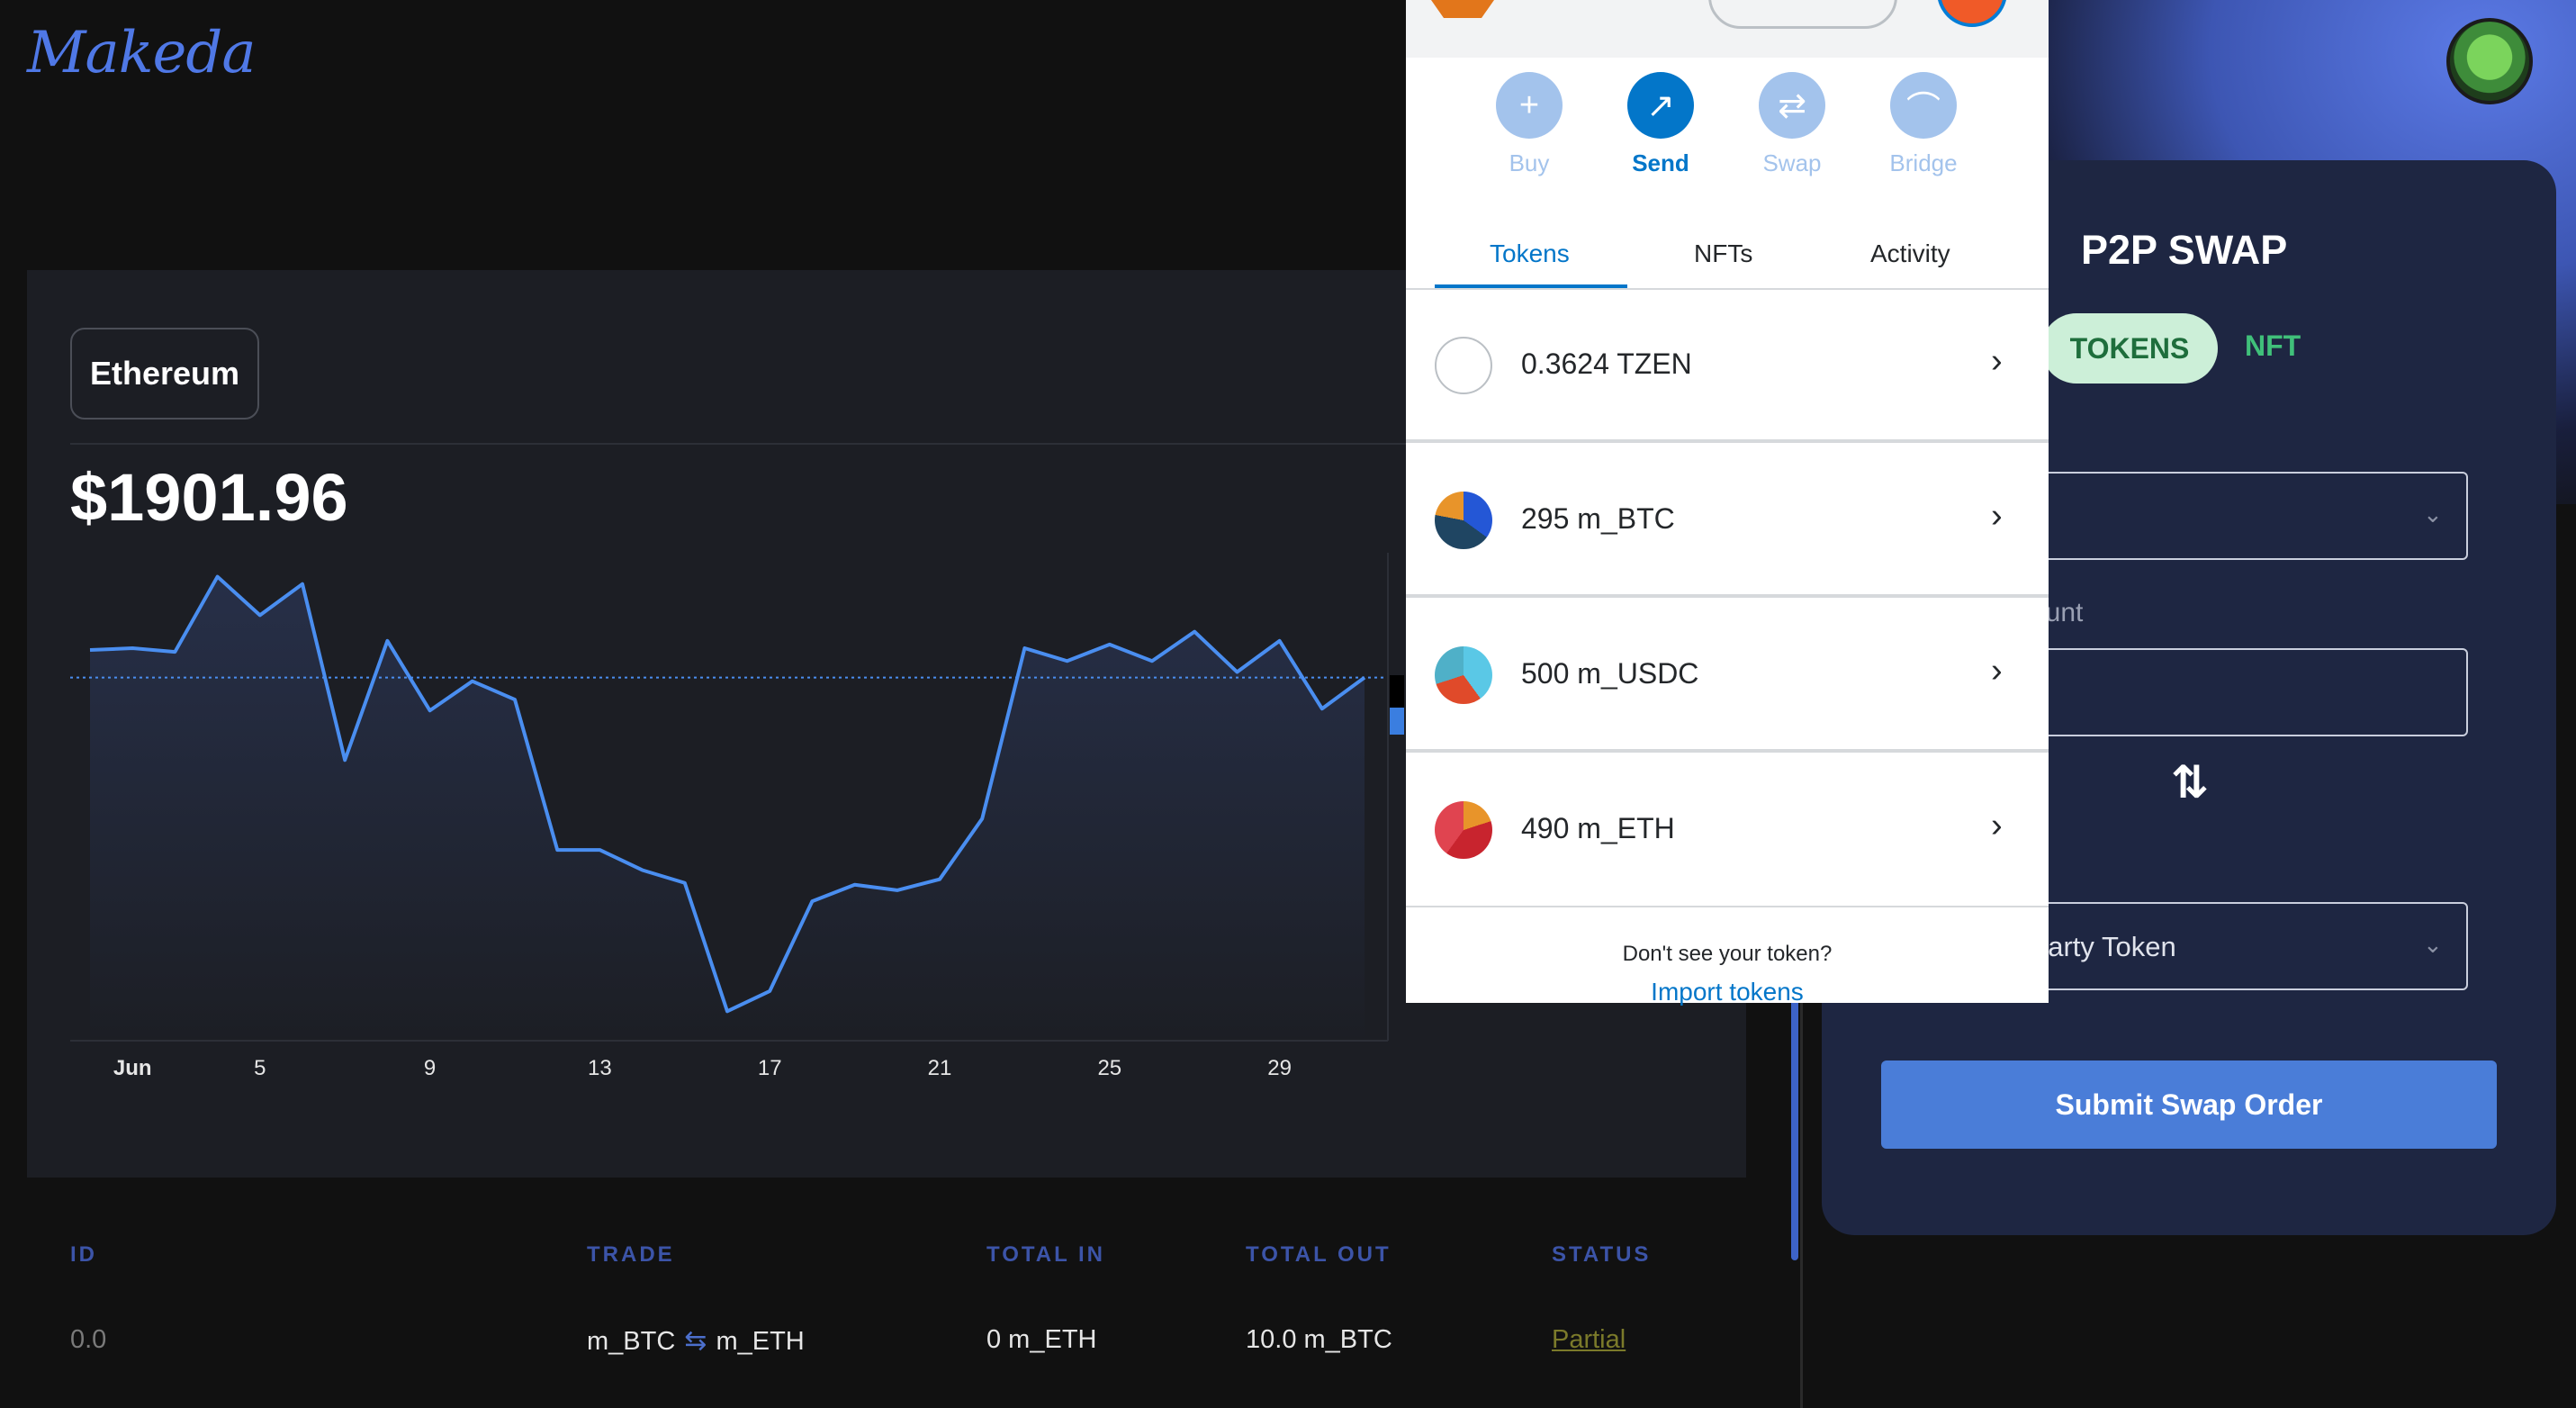 This screenshot has height=1408, width=2576. I want to click on bridge-icon: ⌒, so click(1923, 105).